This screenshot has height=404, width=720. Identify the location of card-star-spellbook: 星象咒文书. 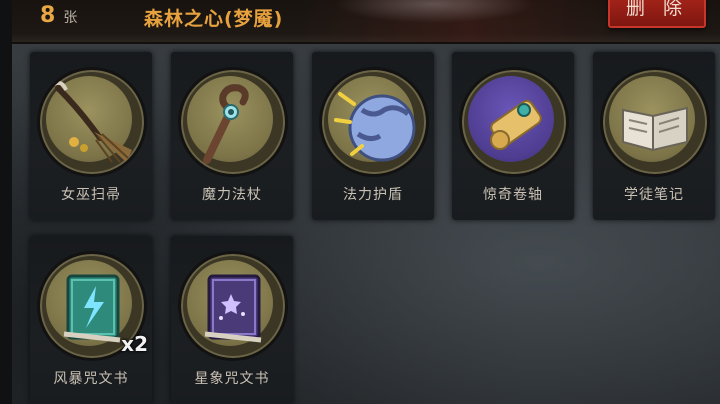
(232, 320).